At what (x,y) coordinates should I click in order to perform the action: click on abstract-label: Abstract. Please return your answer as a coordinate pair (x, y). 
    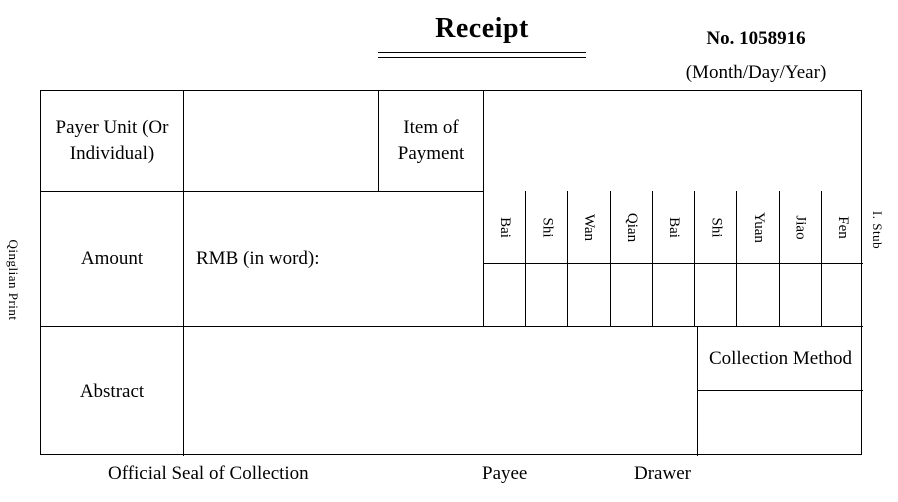
    Looking at the image, I should click on (112, 391).